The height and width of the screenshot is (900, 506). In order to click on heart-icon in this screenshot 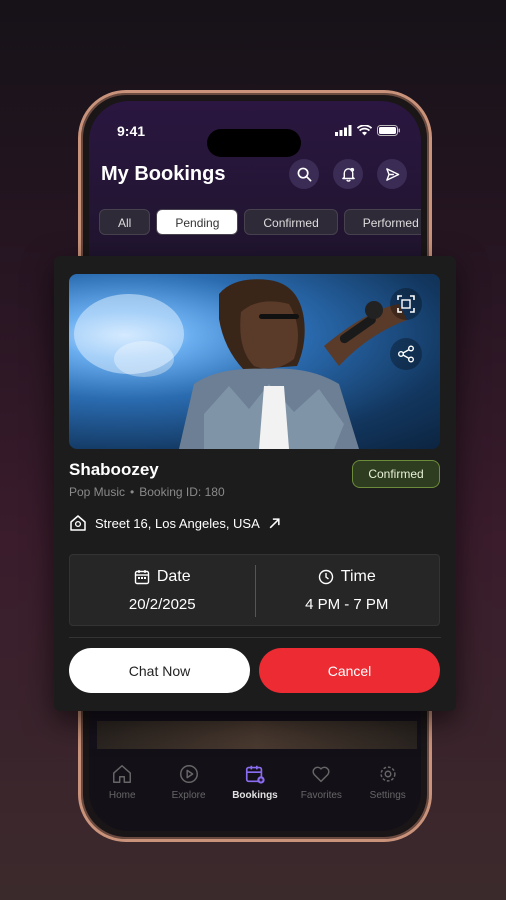, I will do `click(321, 774)`.